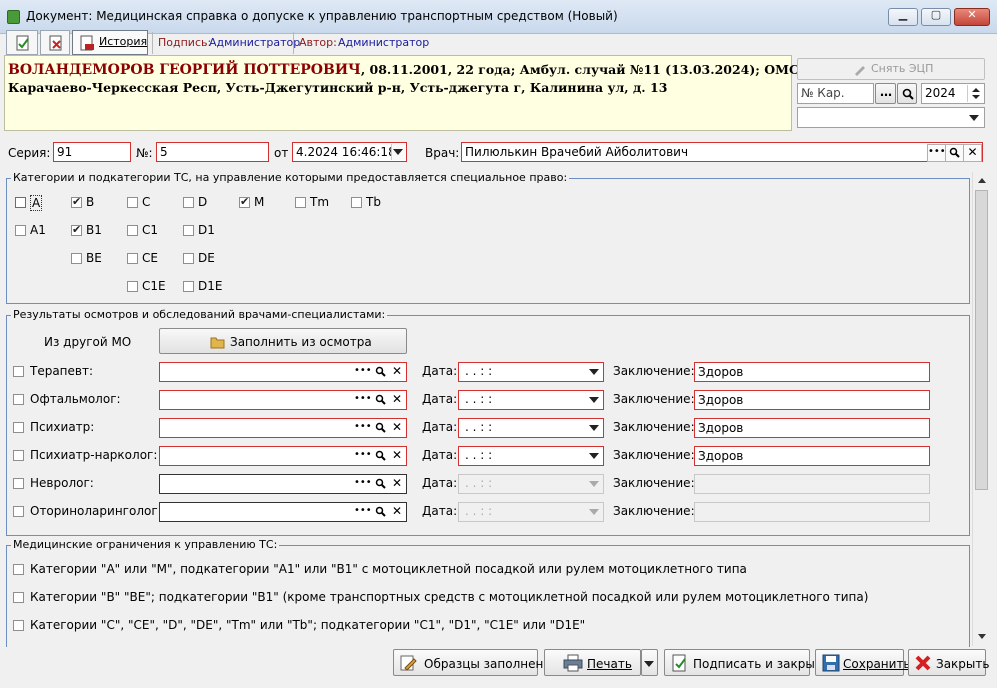 The height and width of the screenshot is (688, 997). I want to click on date-dropdown-button, so click(398, 152).